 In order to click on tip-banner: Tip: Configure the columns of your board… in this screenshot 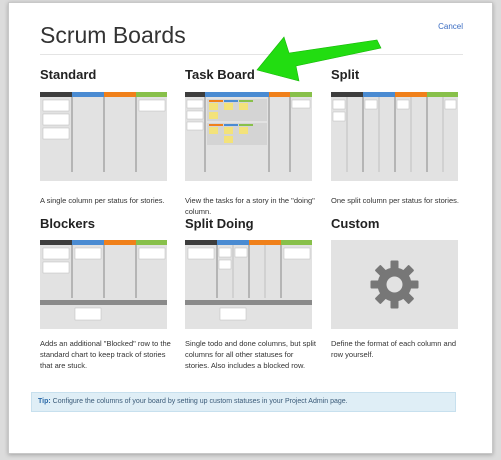, I will do `click(243, 402)`.